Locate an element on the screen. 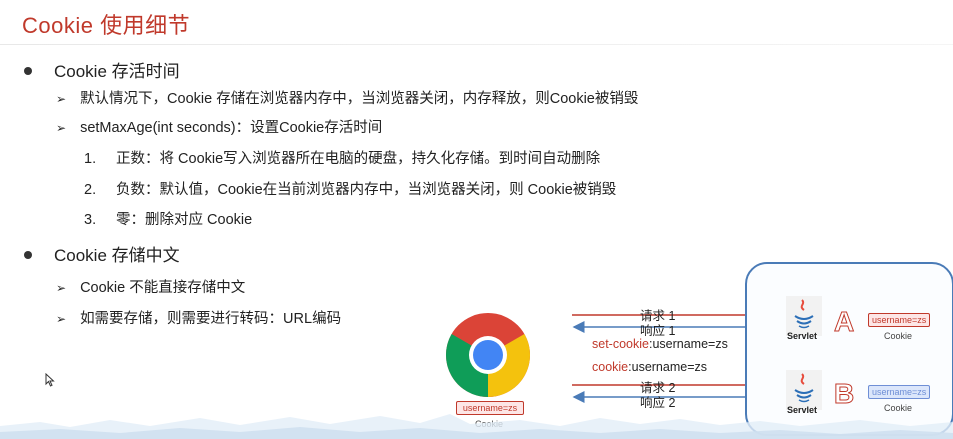 This screenshot has width=953, height=439. page-title: Cookie 使用细节 is located at coordinates (106, 25).